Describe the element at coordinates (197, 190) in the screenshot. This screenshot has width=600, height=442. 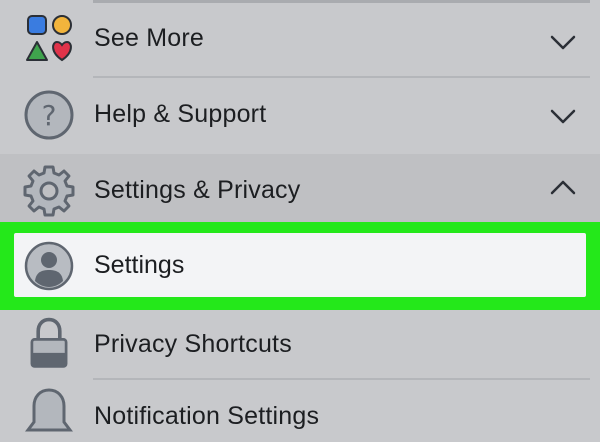
I see `menu-item-settings-privacy-label: Settings & Privacy` at that location.